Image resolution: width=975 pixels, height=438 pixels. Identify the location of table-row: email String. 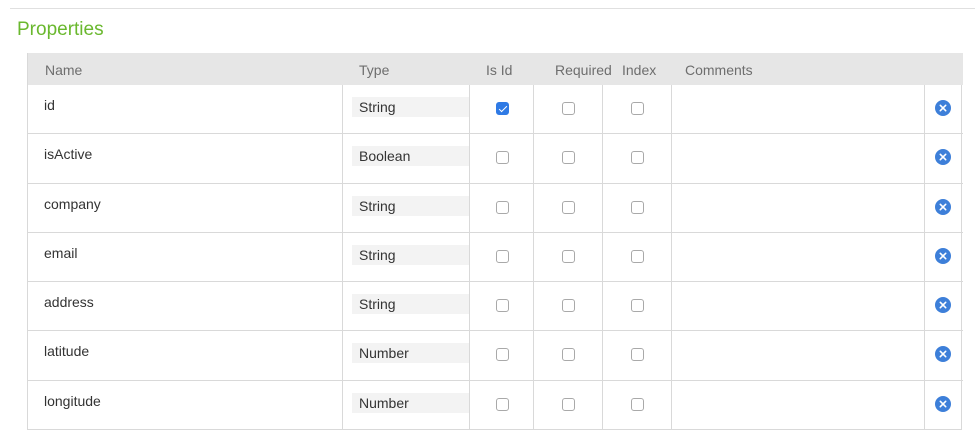
(495, 257).